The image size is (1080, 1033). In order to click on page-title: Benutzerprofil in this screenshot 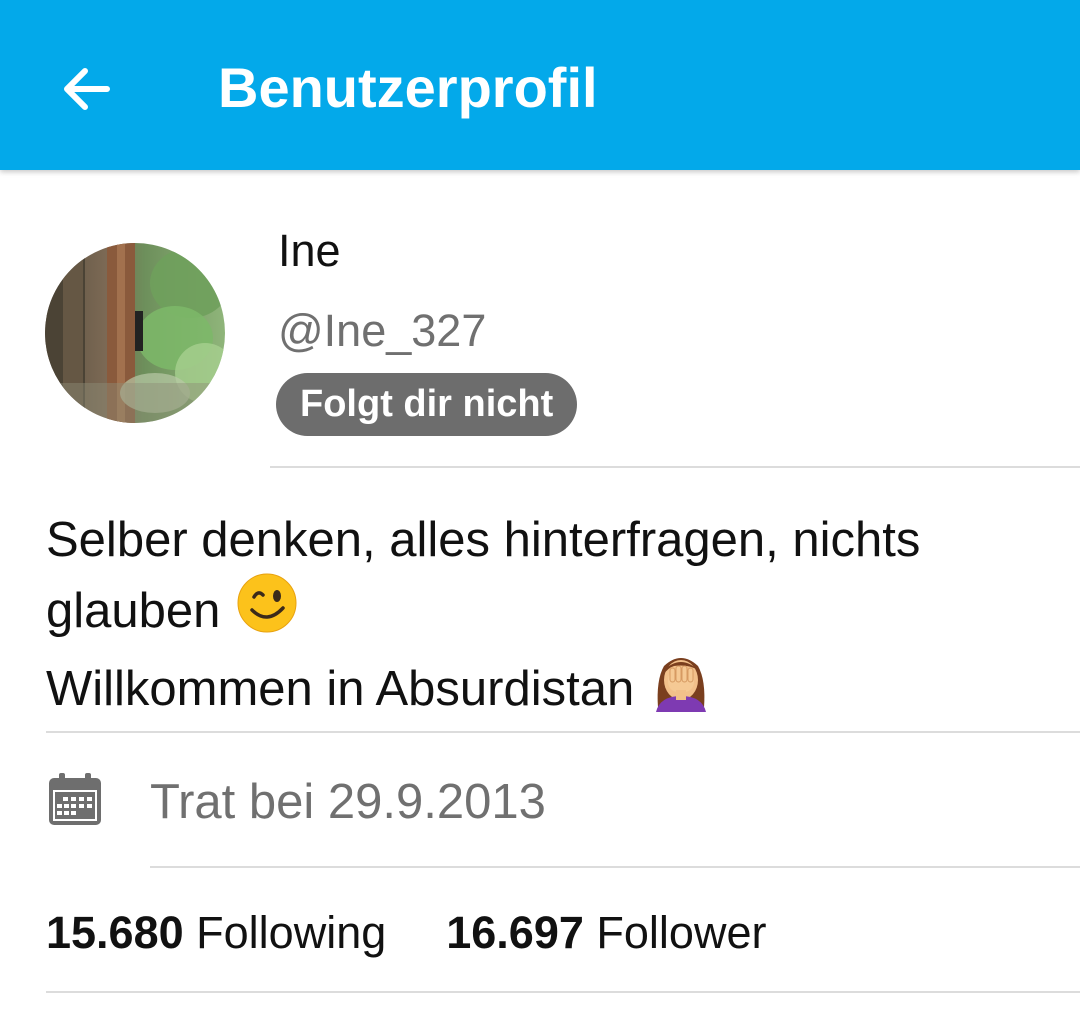, I will do `click(408, 87)`.